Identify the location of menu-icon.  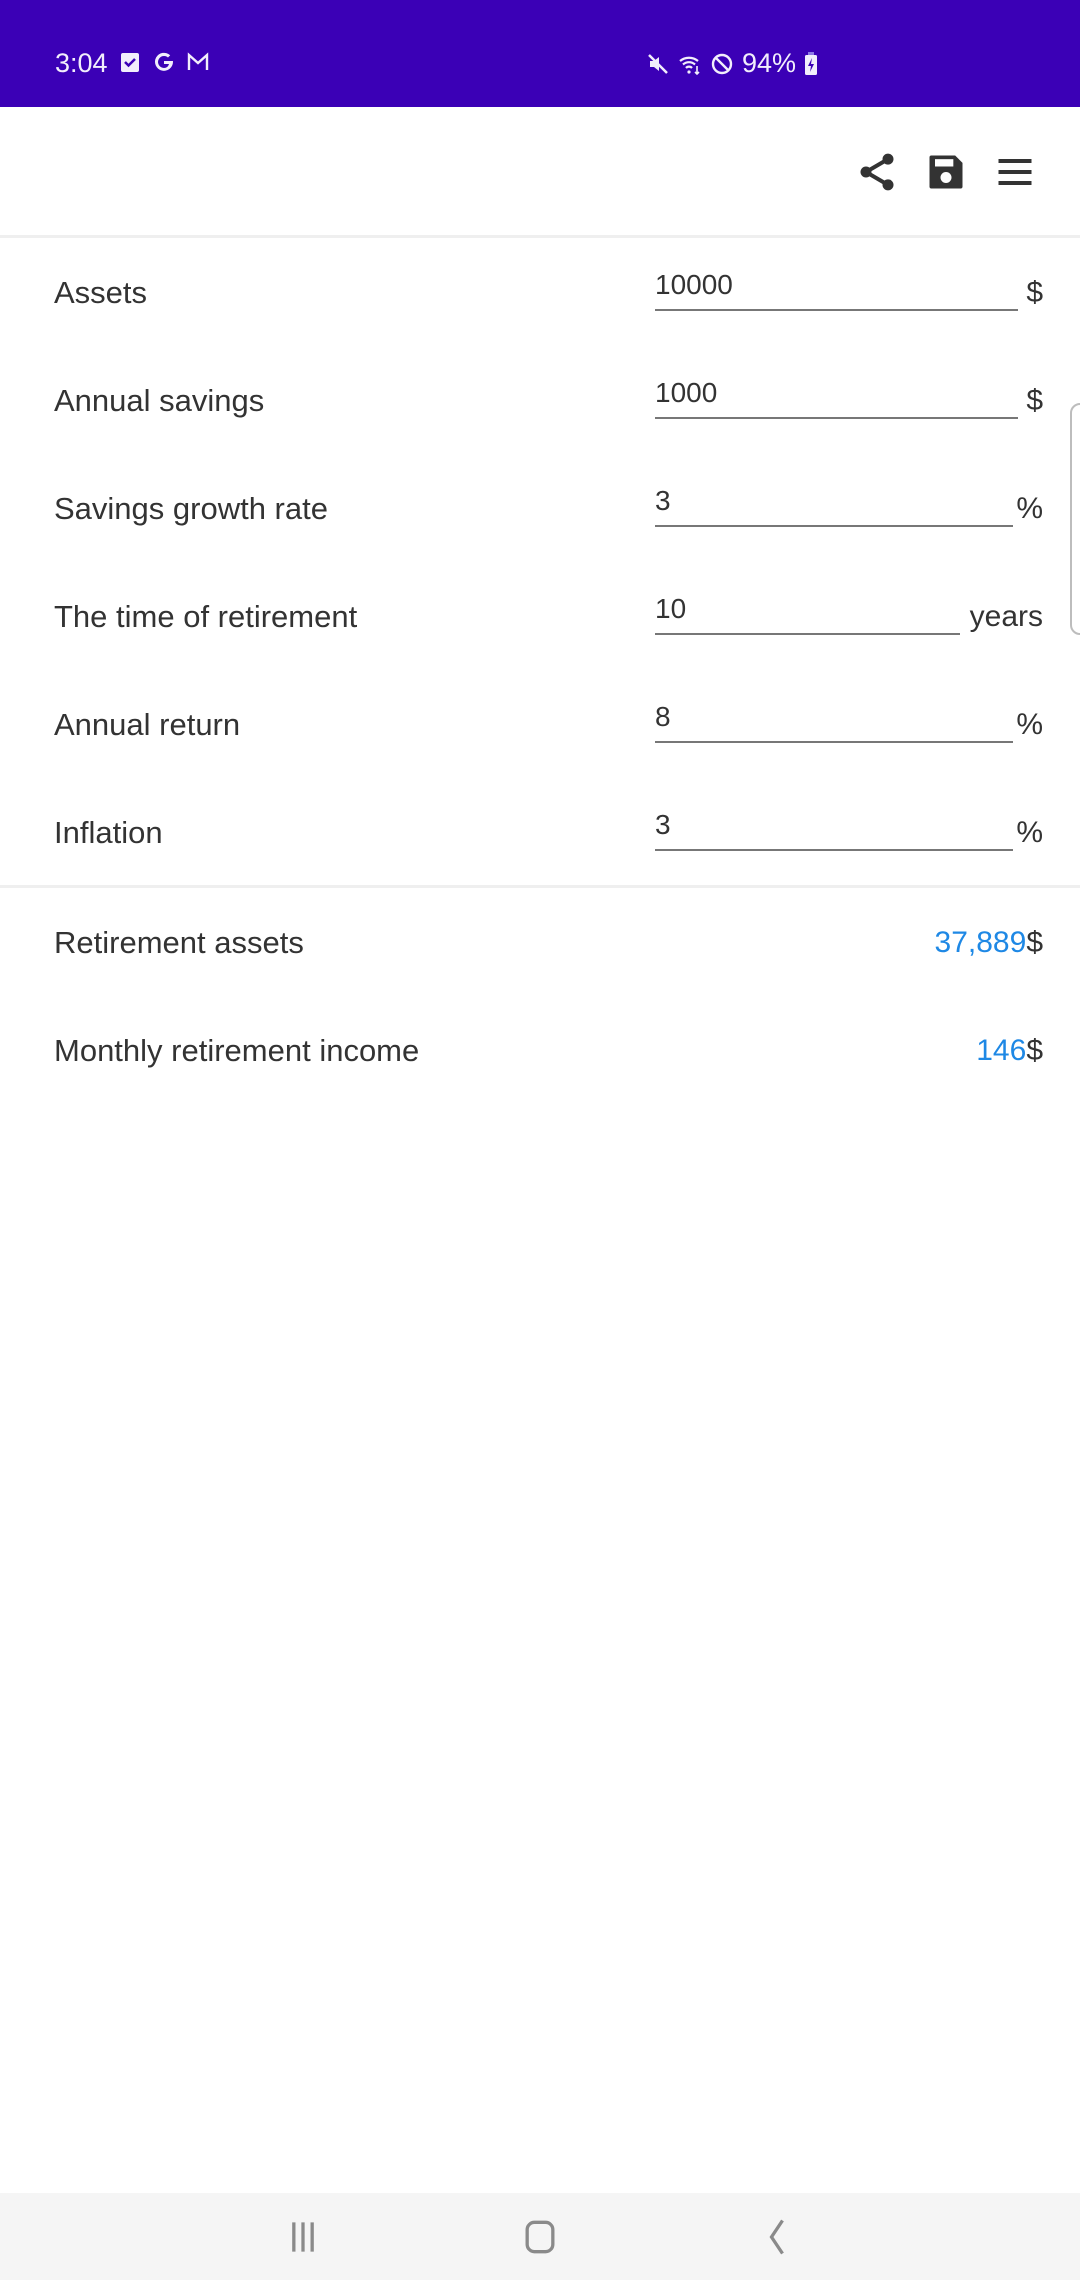
(1015, 172).